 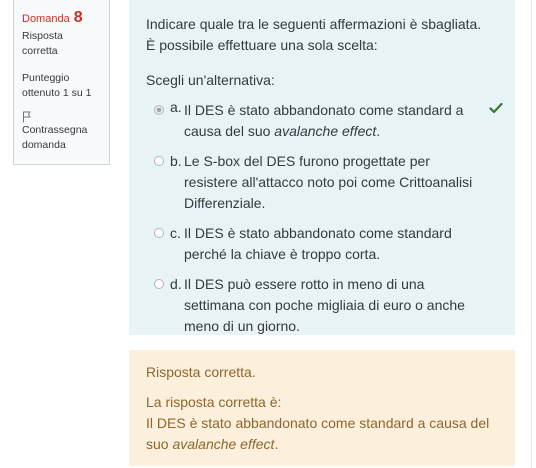 What do you see at coordinates (201, 372) in the screenshot?
I see `feedback-main: Risposta corretta.` at bounding box center [201, 372].